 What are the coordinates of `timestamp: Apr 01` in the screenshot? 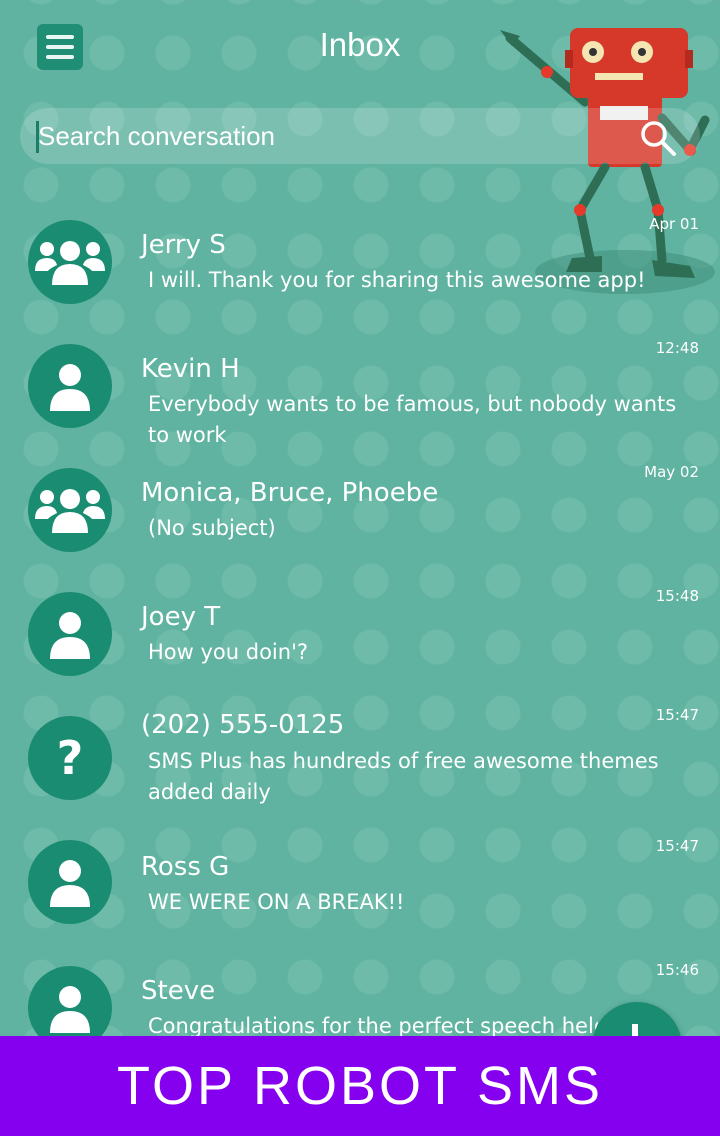 It's located at (674, 224).